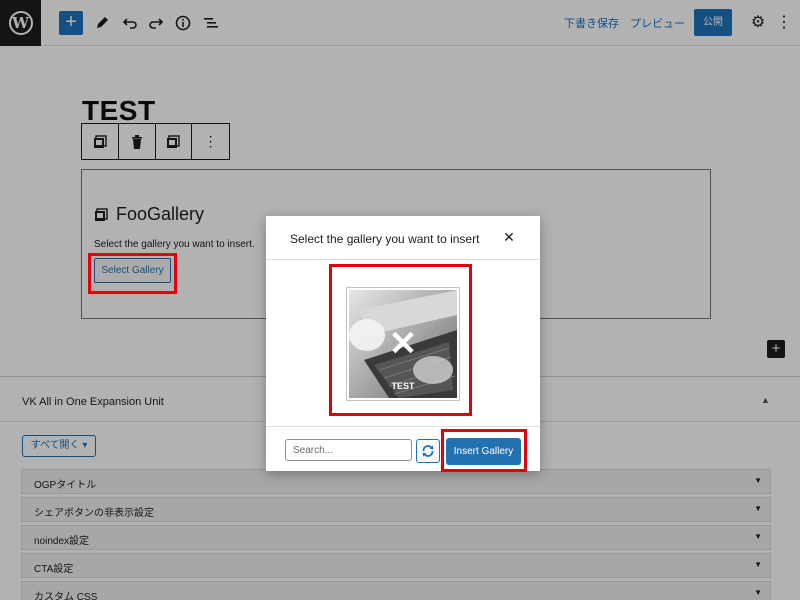 Image resolution: width=800 pixels, height=600 pixels. What do you see at coordinates (348, 450) in the screenshot?
I see `gallery-search-input` at bounding box center [348, 450].